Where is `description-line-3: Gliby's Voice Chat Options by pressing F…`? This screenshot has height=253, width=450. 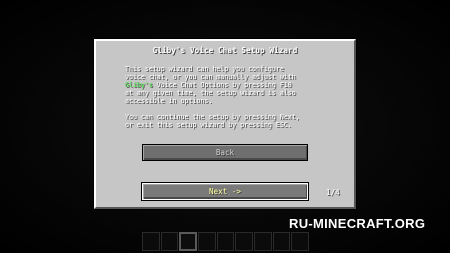 description-line-3: Gliby's Voice Chat Options by pressing F… is located at coordinates (230, 85).